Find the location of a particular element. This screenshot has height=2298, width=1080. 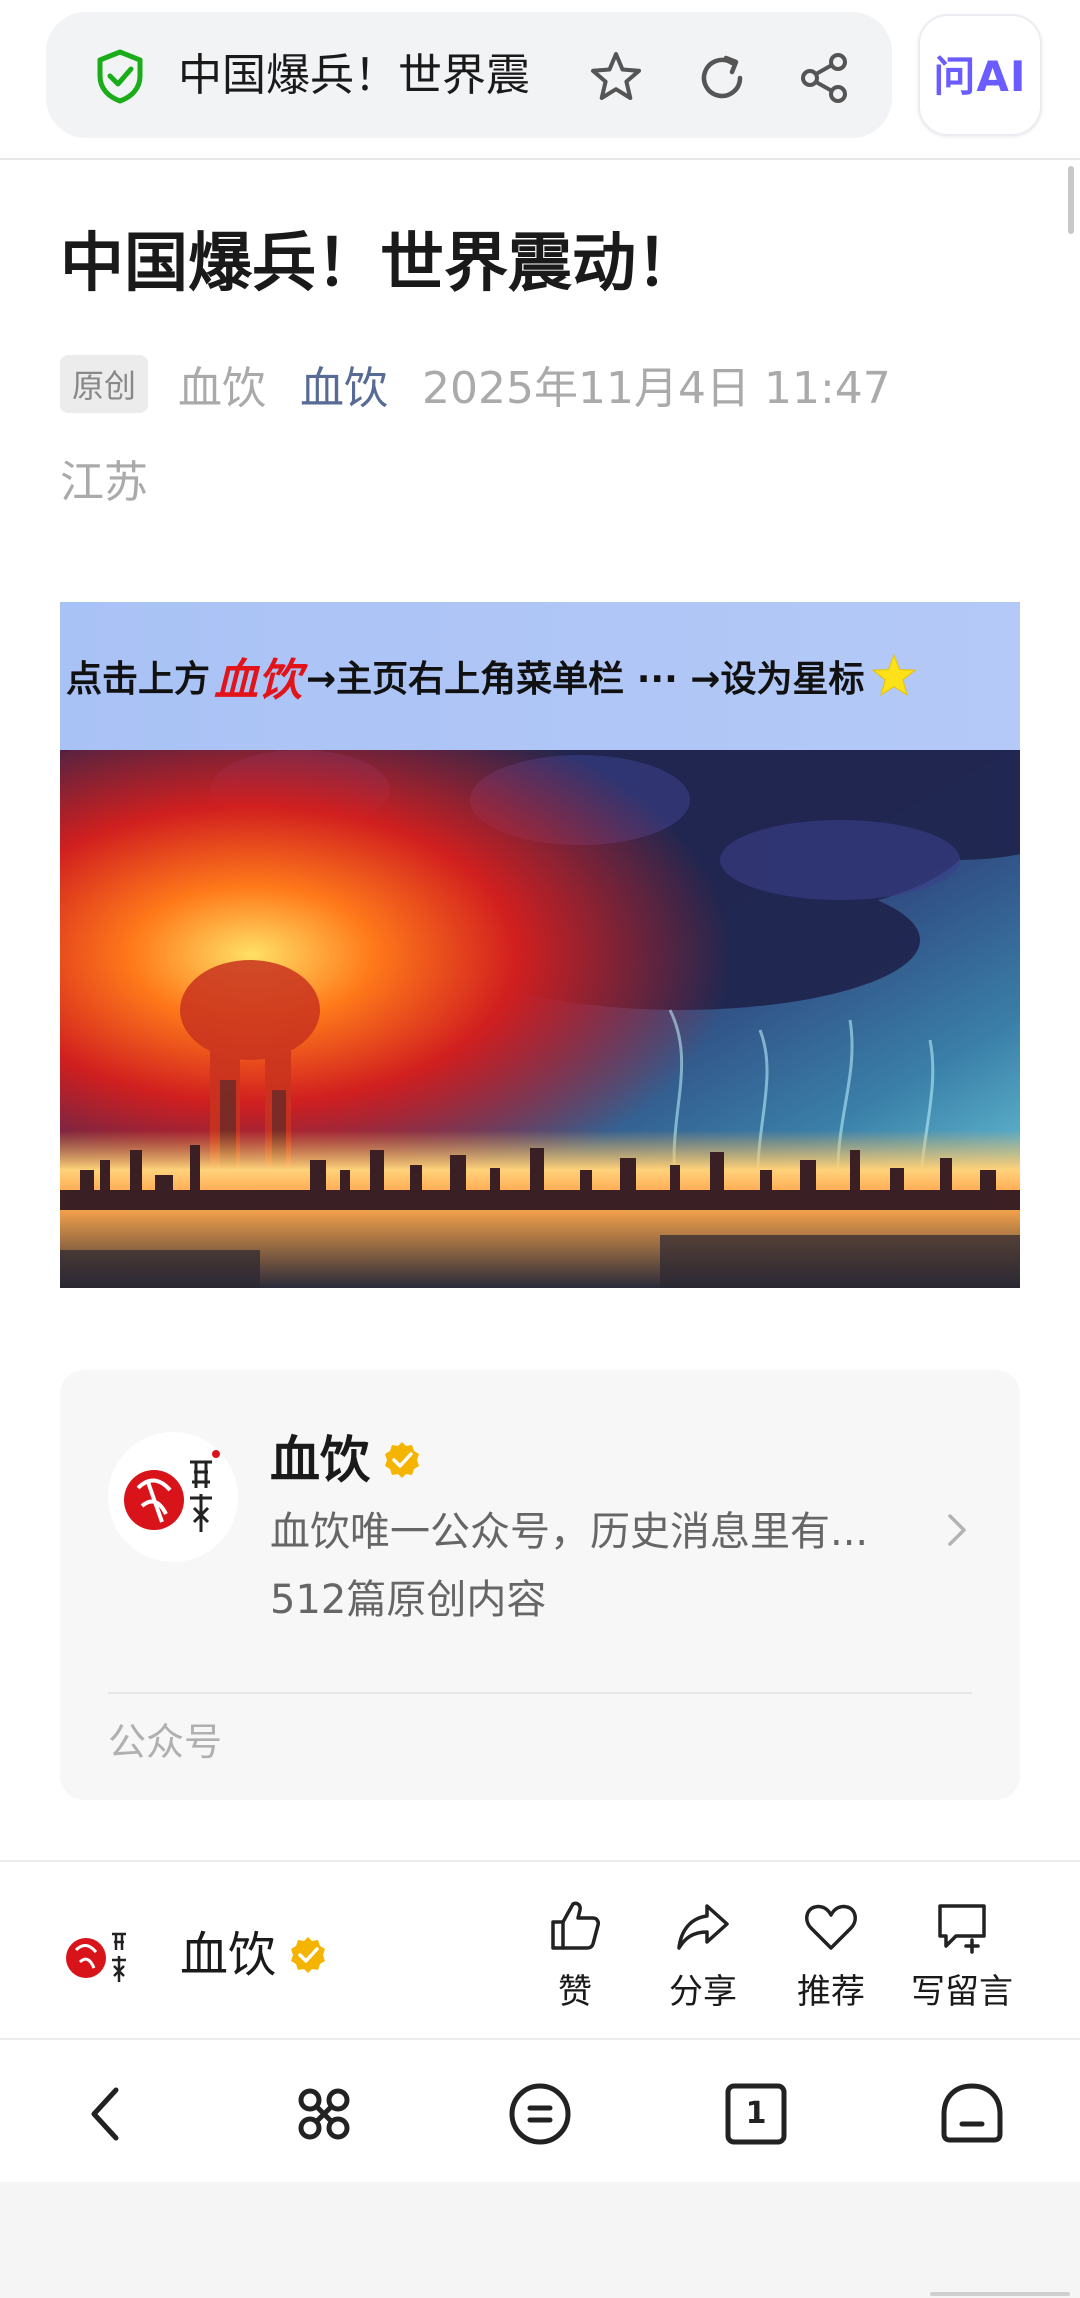

recommend-label: 推荐 is located at coordinates (831, 1992).